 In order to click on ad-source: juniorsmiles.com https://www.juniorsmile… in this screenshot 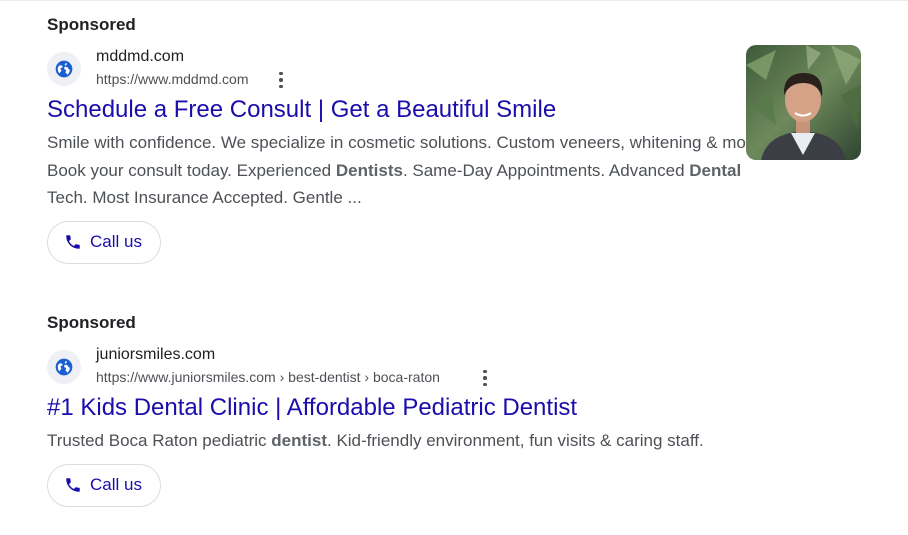, I will do `click(407, 368)`.